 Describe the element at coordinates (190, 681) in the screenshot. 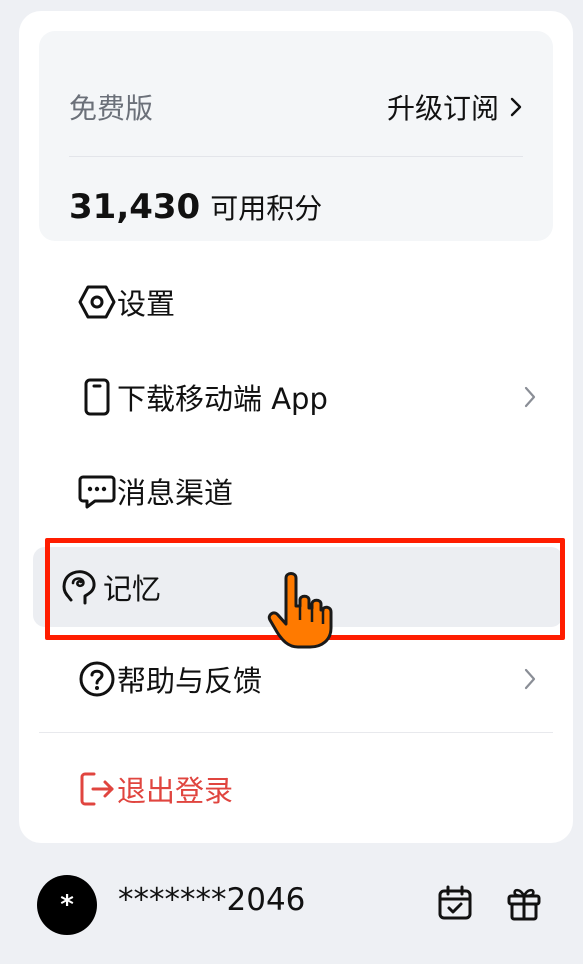

I see `menu-item-label: 帮助与反馈` at that location.